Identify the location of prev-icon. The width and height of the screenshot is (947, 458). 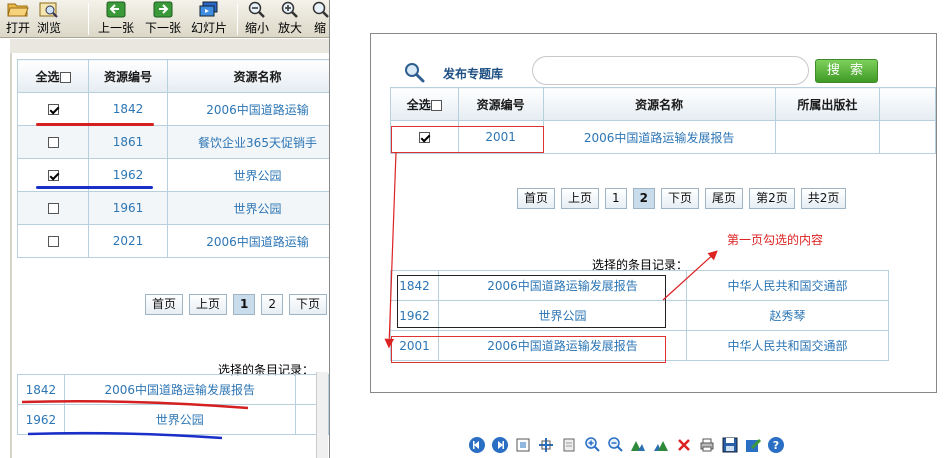
(477, 445).